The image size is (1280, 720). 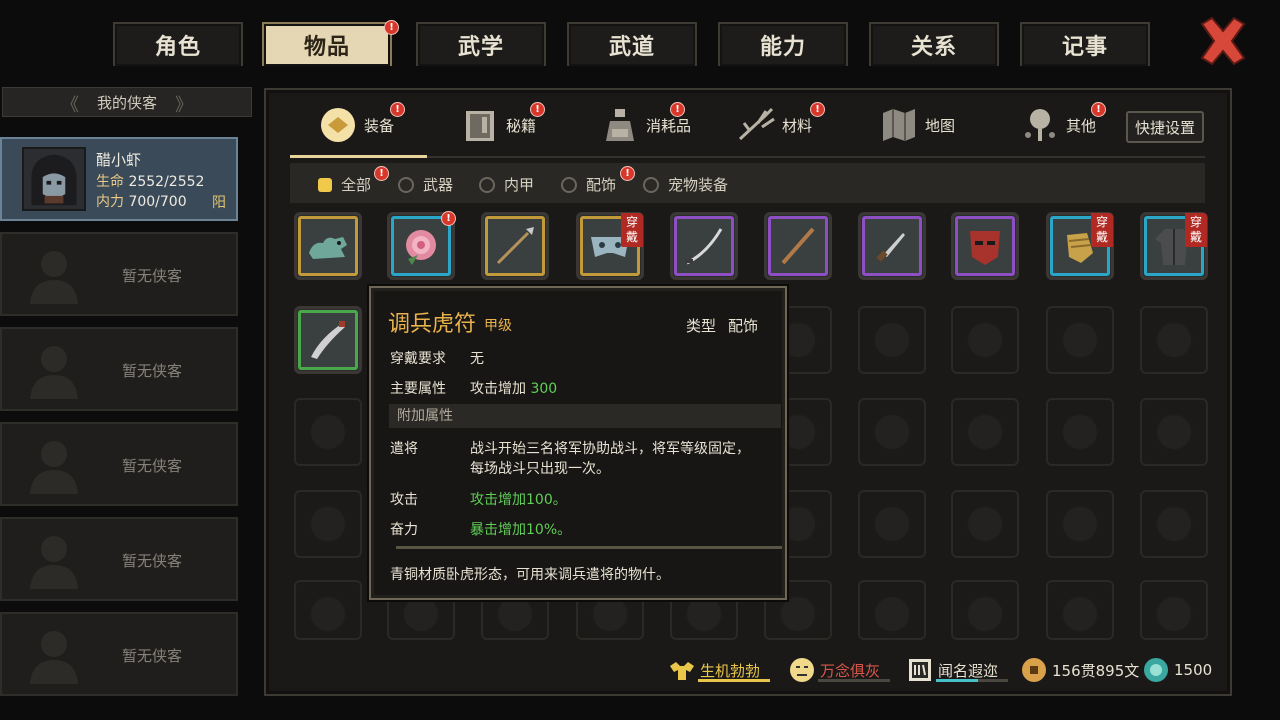 What do you see at coordinates (530, 575) in the screenshot?
I see `tooltip-description: 青铜材质卧虎形态，可用来调兵遣将的物什。` at bounding box center [530, 575].